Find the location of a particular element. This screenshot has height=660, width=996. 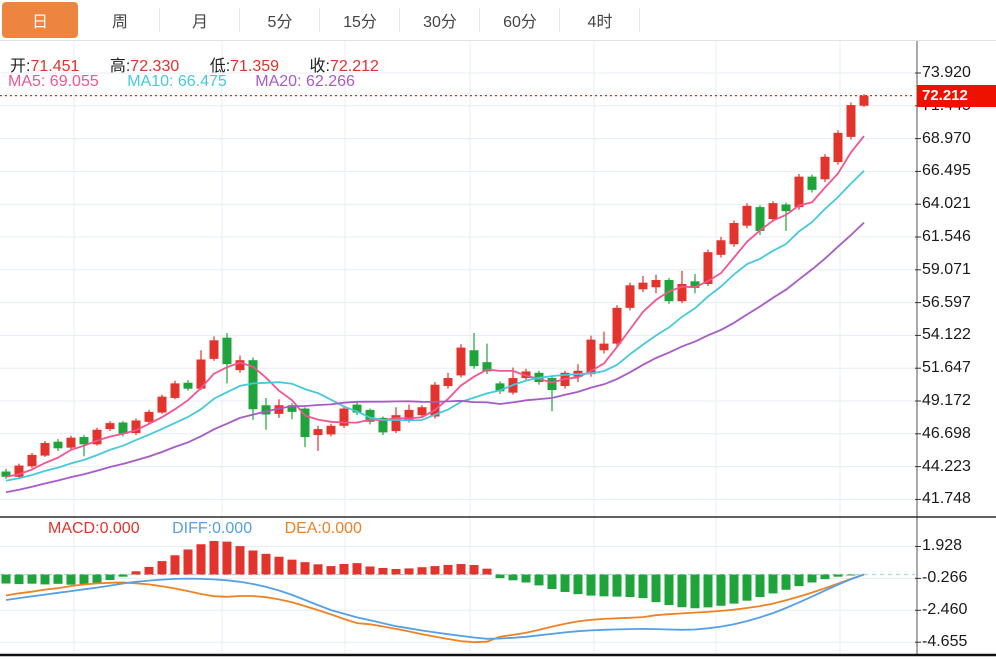

price-axis-label: 49.172 is located at coordinates (946, 400).